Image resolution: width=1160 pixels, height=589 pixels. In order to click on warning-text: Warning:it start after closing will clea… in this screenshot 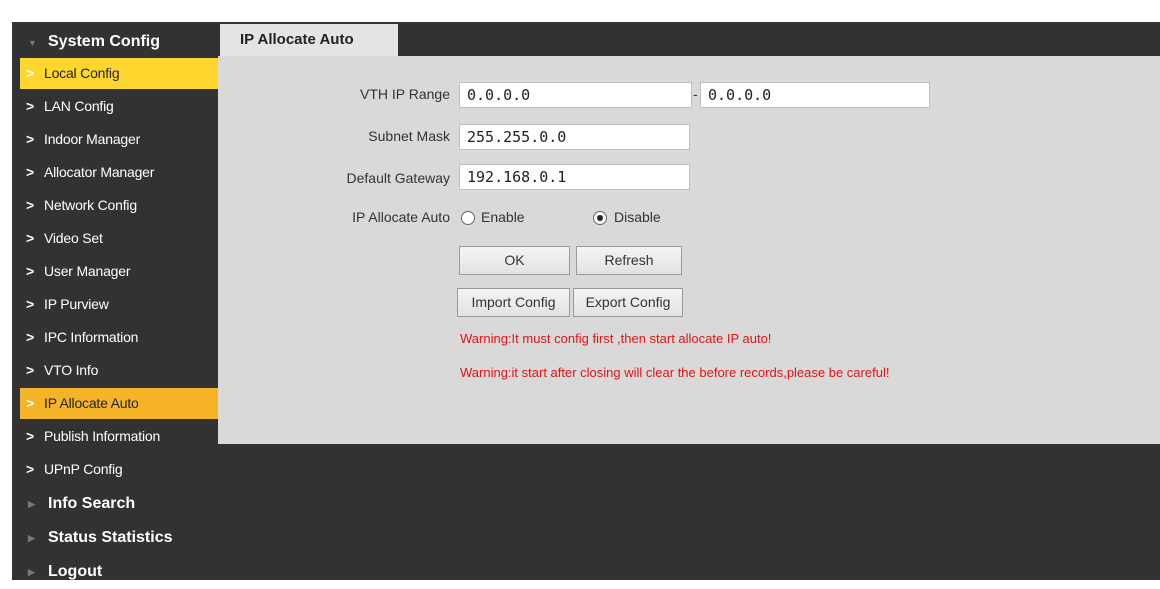, I will do `click(675, 372)`.